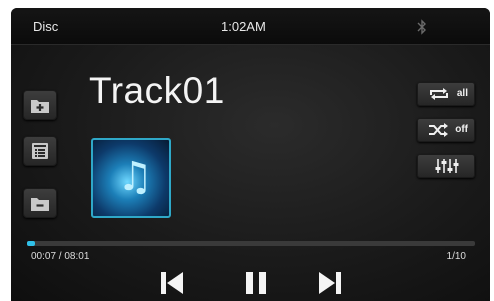 This screenshot has width=494, height=301. I want to click on folder-add-icon, so click(40, 106).